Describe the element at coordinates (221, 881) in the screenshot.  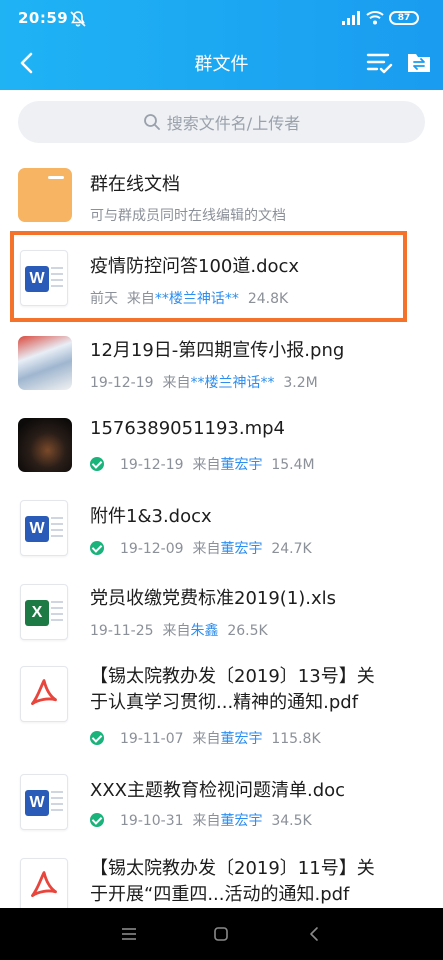
I see `list-item-file: 【锡太院教办发〔2019〕11号】关 于开展“四重四...活动的通知.pdf` at that location.